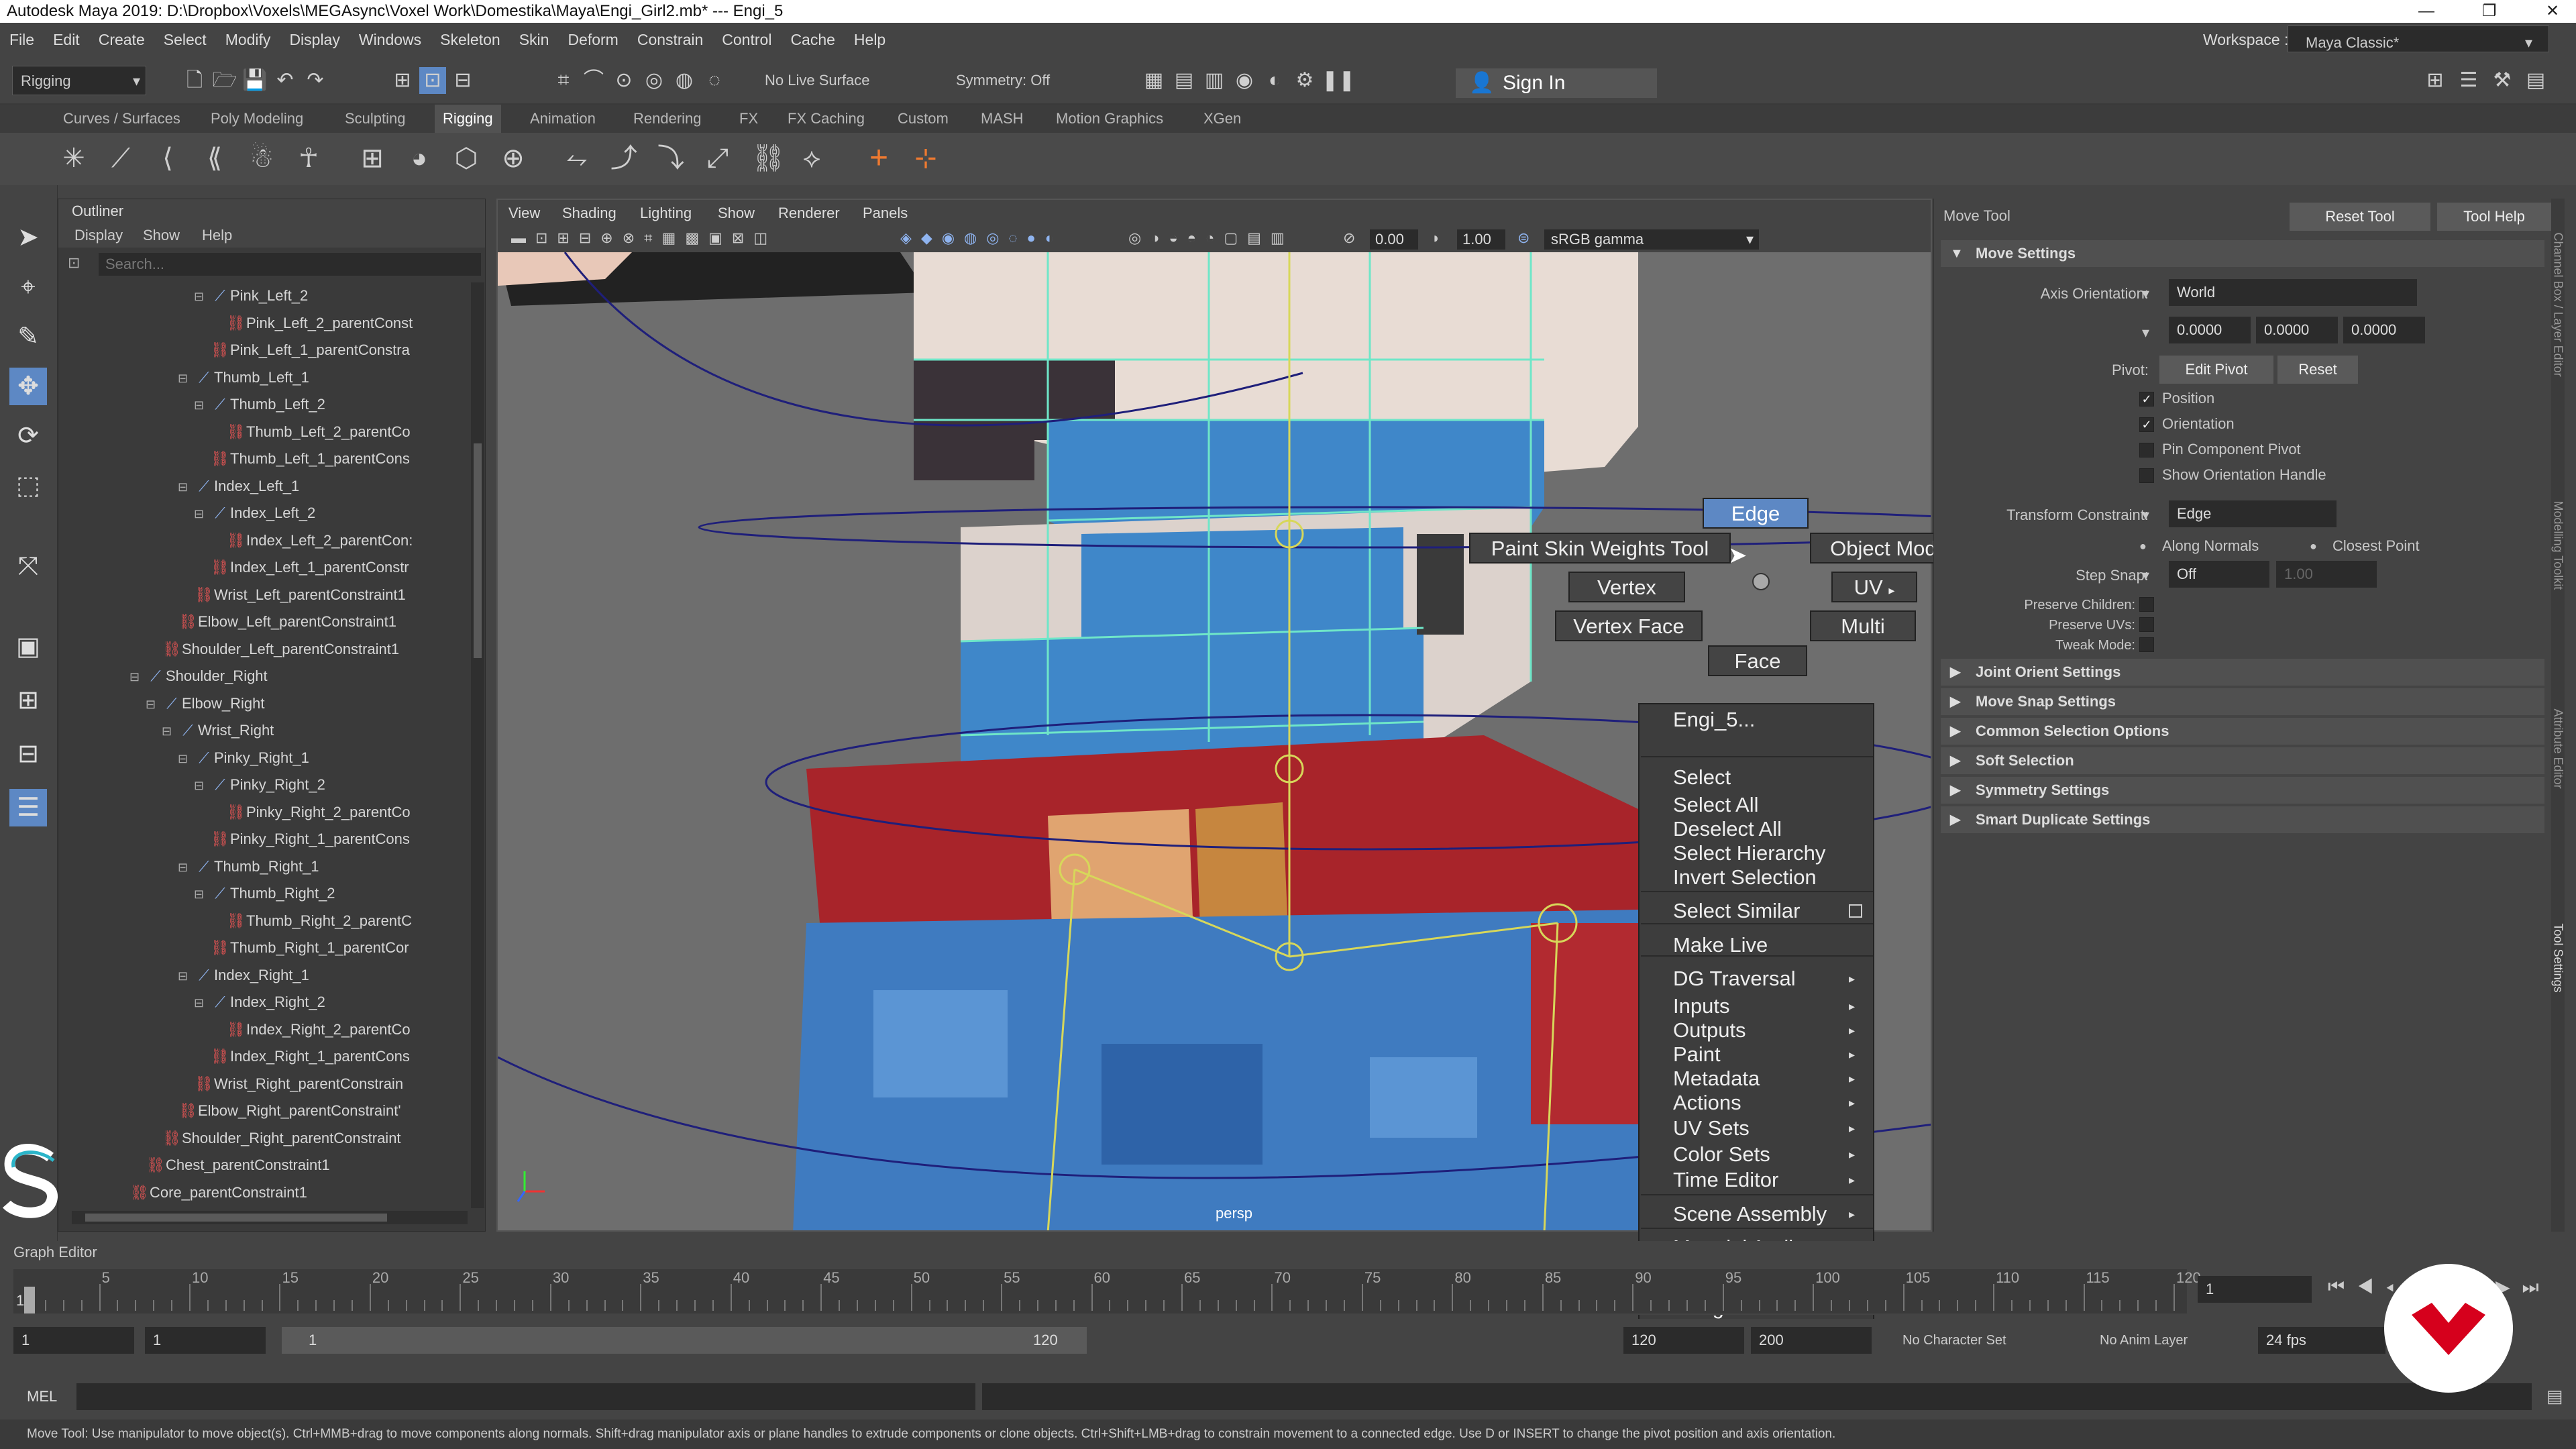 This screenshot has height=1449, width=2576. I want to click on aim-constraint-icon: ⤴, so click(623, 158).